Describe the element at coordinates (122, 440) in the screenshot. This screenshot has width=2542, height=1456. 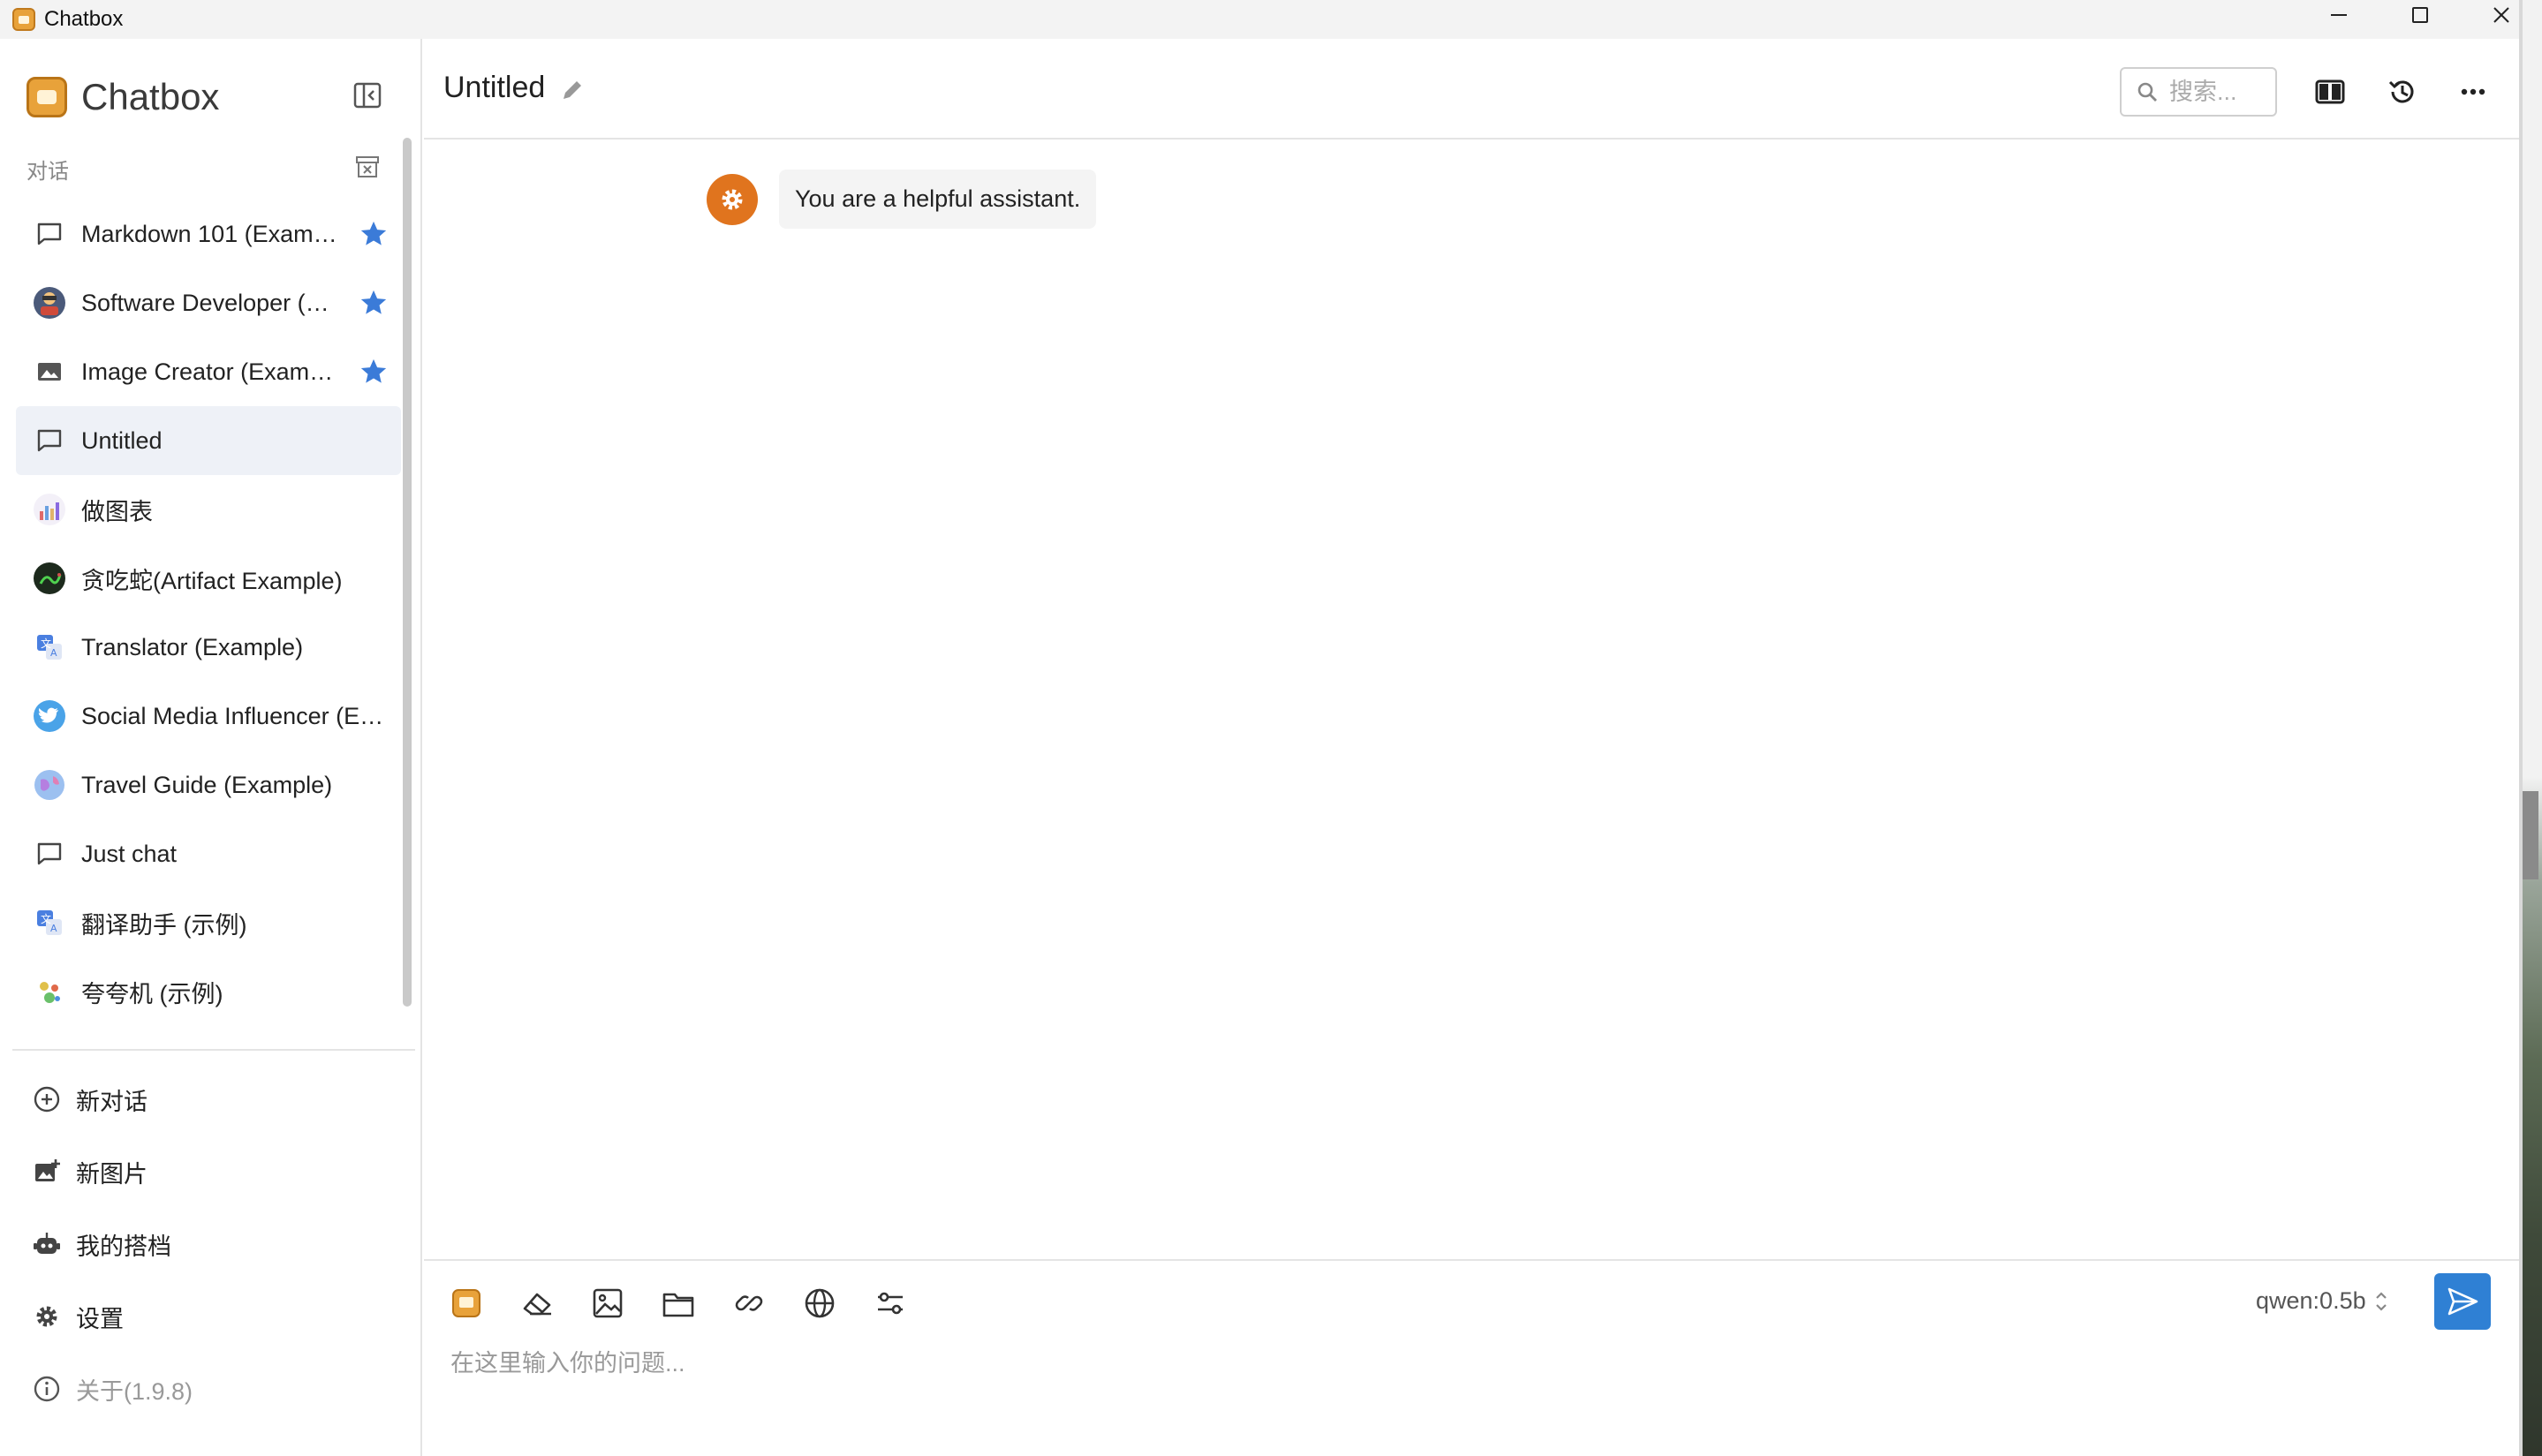
I see `conversation-label: Untitled` at that location.